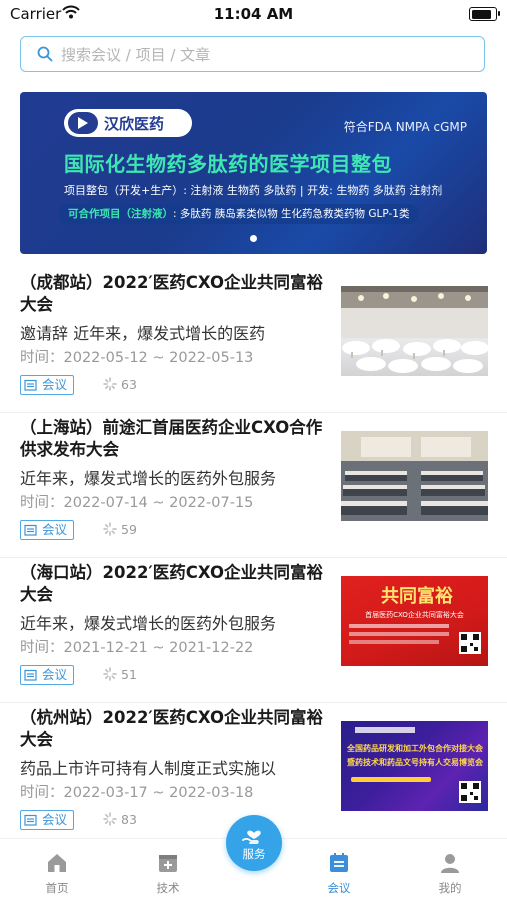 The height and width of the screenshot is (901, 507). I want to click on tab-mine-label: 我的, so click(450, 888).